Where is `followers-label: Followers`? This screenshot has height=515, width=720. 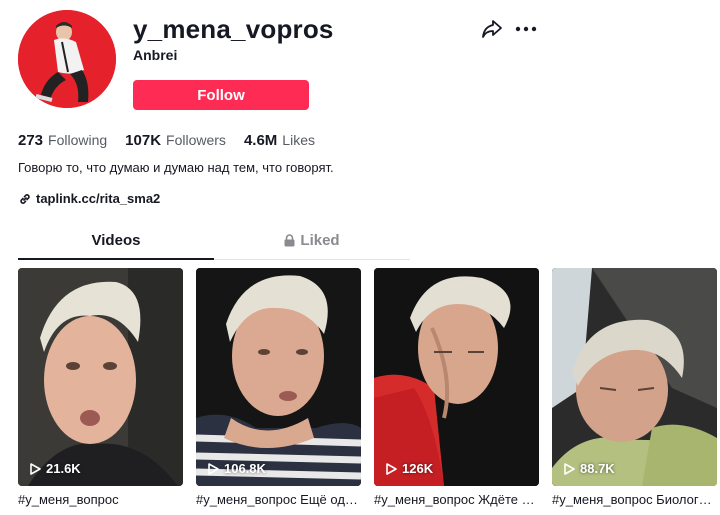 followers-label: Followers is located at coordinates (196, 140).